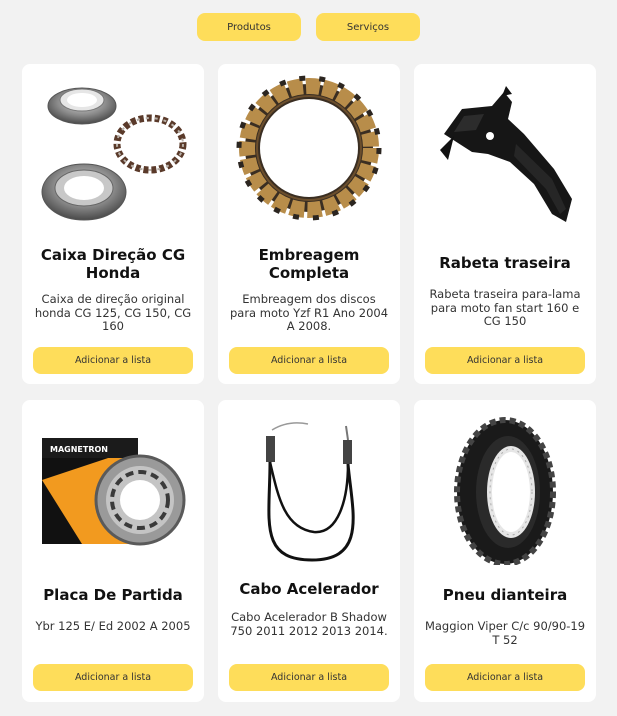  I want to click on product-title: Cabo Acelerador, so click(309, 589).